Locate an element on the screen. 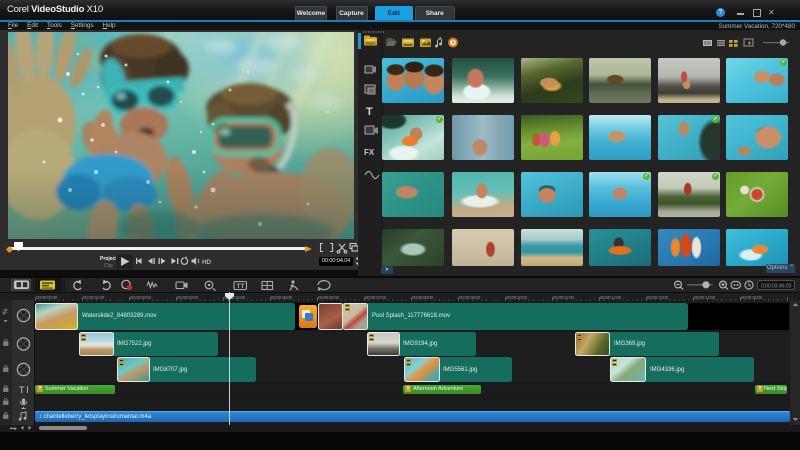 The width and height of the screenshot is (800, 450). svg-text: 0:00:03:49.03 is located at coordinates (776, 286).